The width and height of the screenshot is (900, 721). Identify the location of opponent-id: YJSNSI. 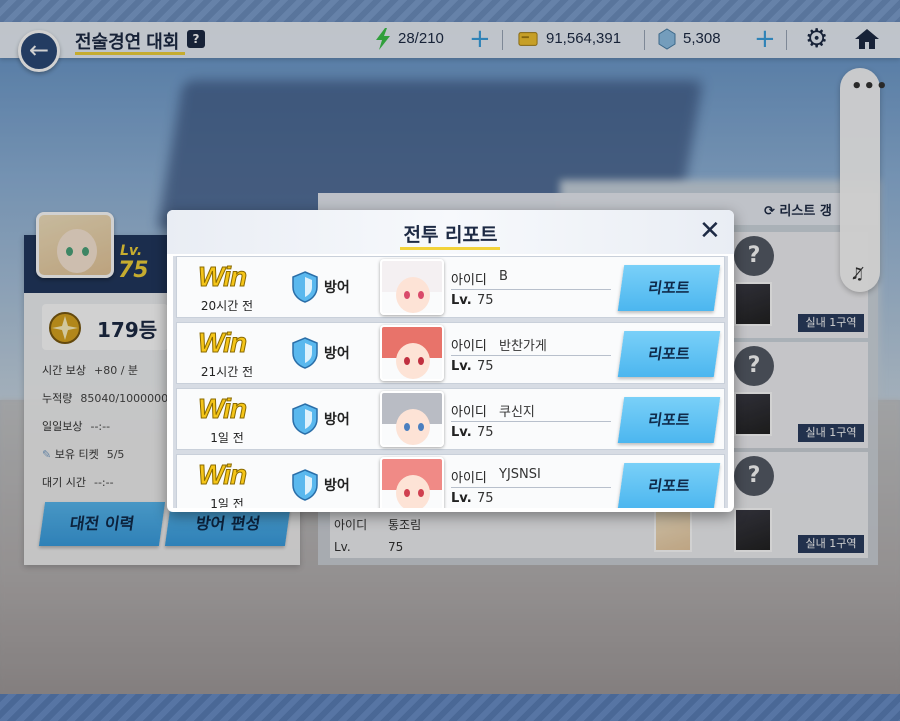
(520, 474).